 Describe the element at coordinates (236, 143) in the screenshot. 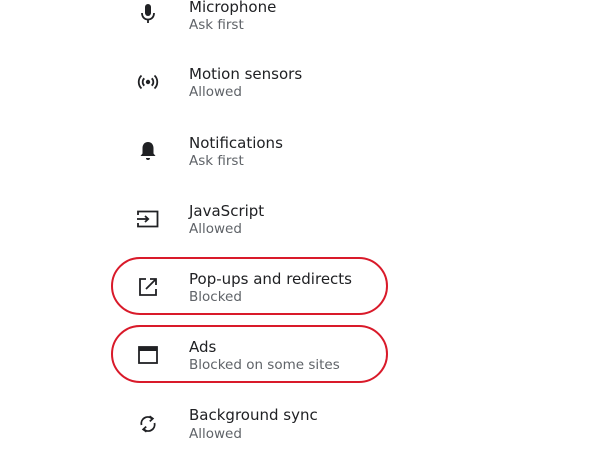

I see `setting-title: Notifications` at that location.